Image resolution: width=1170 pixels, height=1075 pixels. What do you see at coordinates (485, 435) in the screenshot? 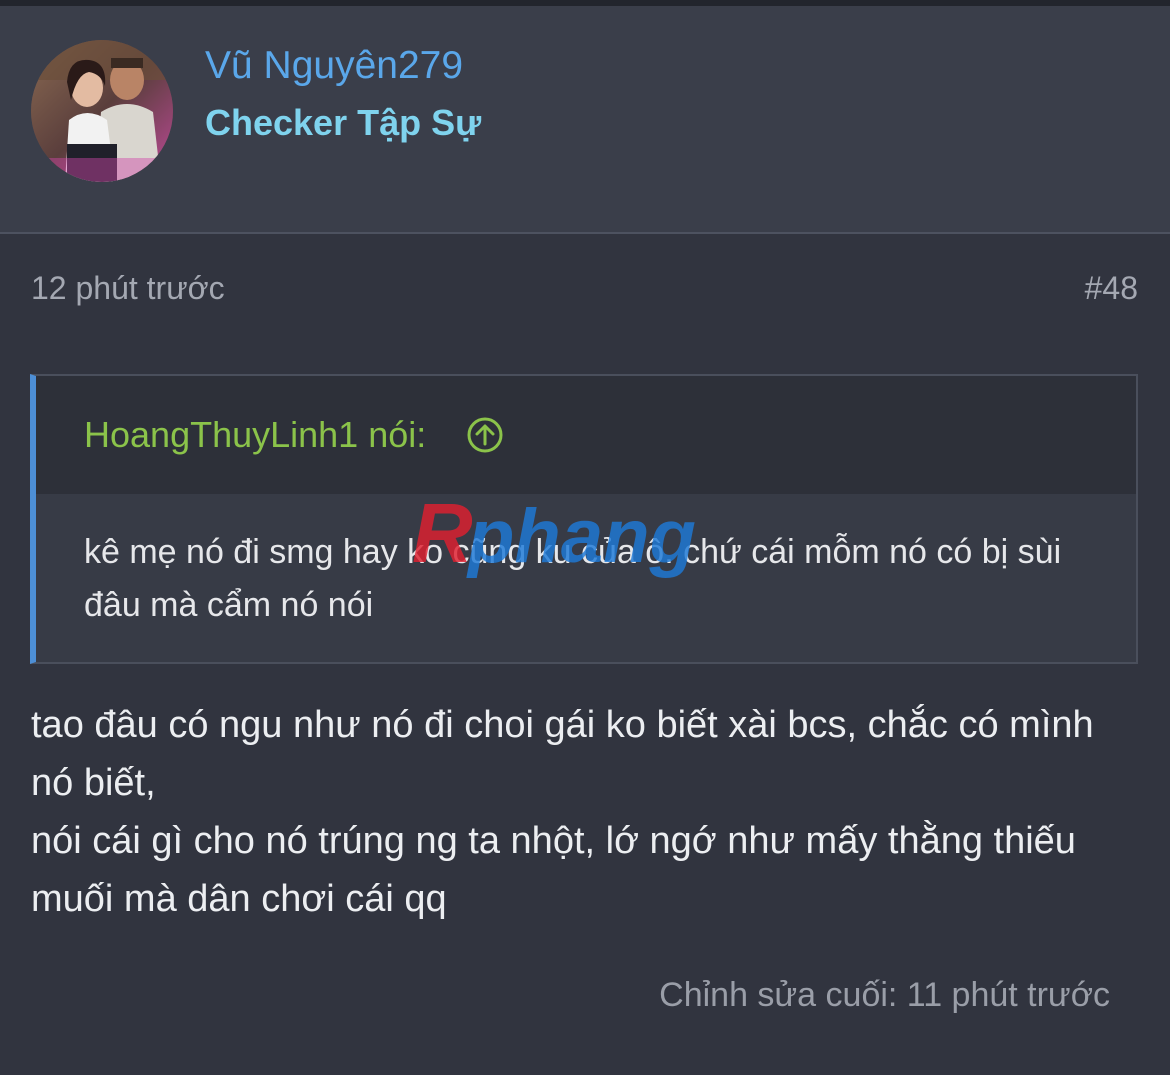
I see `arrow-up-circle-icon` at bounding box center [485, 435].